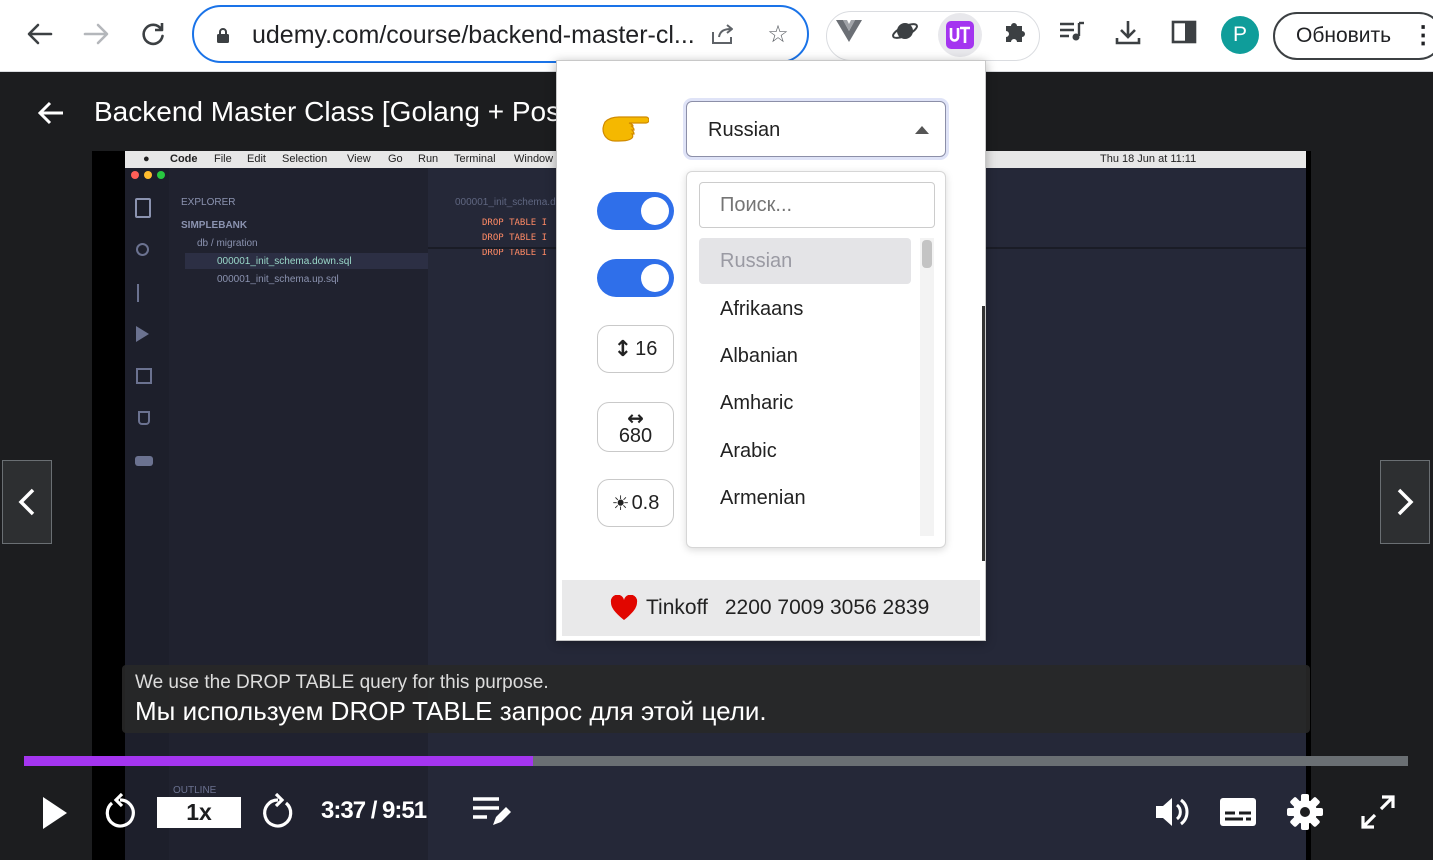  What do you see at coordinates (505, 202) in the screenshot?
I see `vs-editor-tab: 000001_init_schema.d` at bounding box center [505, 202].